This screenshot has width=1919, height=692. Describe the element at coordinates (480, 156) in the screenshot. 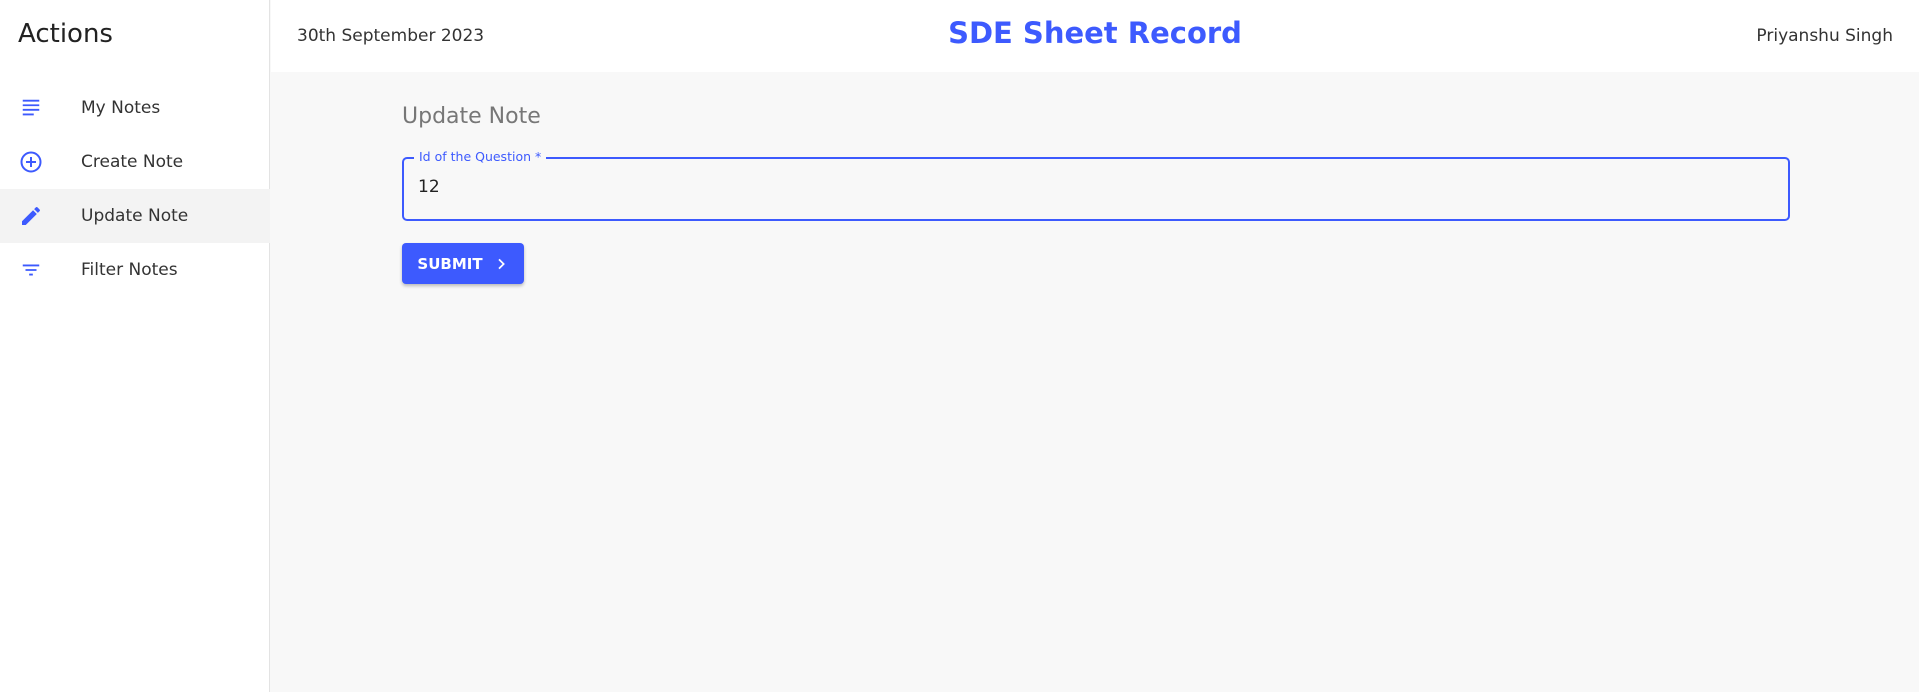

I see `question-id-label: Id of the Question *` at that location.